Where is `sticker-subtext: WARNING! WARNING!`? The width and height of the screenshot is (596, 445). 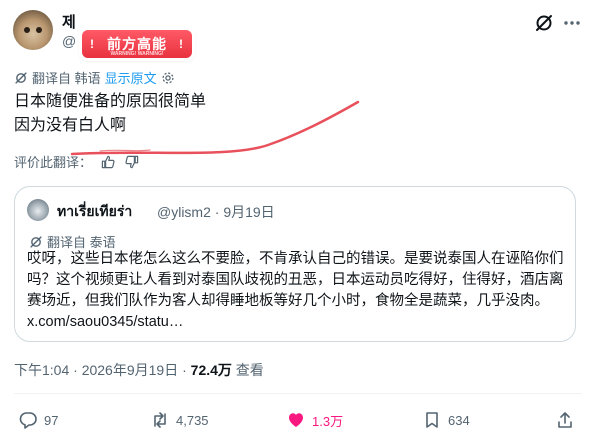 sticker-subtext: WARNING! WARNING! is located at coordinates (137, 54).